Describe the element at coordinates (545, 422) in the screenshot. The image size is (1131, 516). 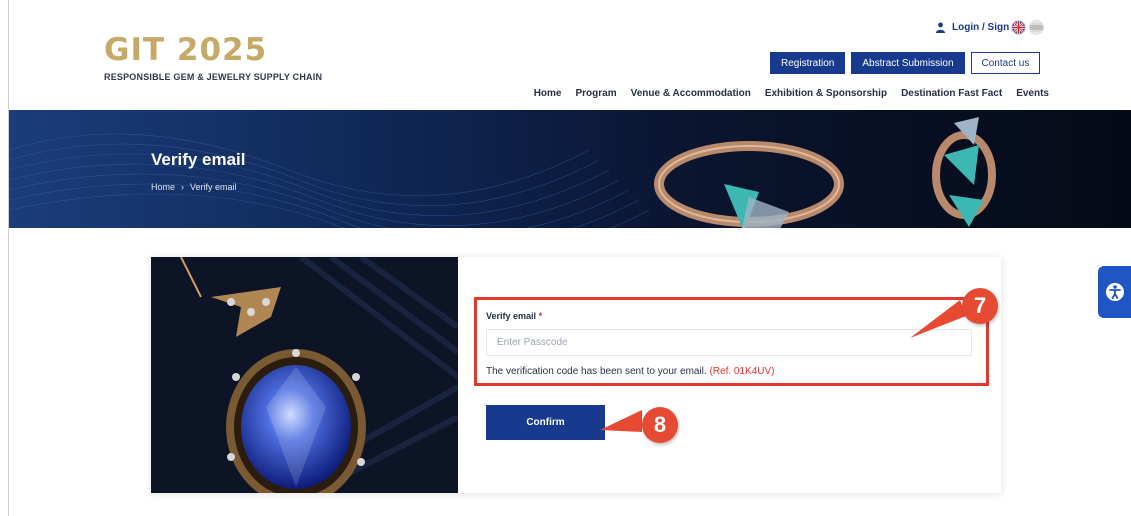
I see `confirm-button: Confirm` at that location.